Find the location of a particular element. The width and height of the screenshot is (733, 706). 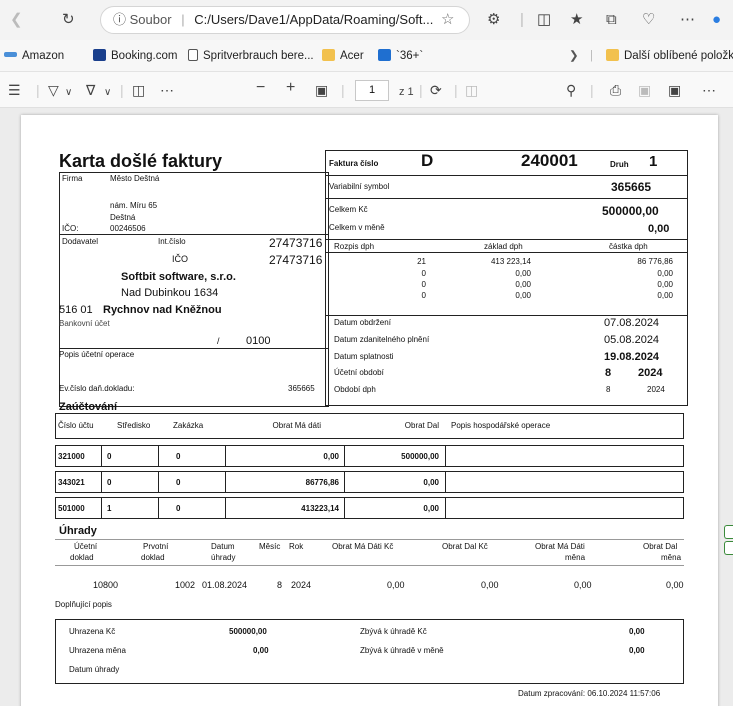

save-icon: ▣ is located at coordinates (644, 90).